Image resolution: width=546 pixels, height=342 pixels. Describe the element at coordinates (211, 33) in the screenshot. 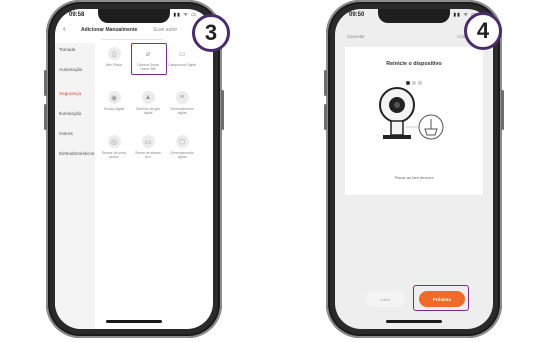

I see `step-badge: 3` at that location.